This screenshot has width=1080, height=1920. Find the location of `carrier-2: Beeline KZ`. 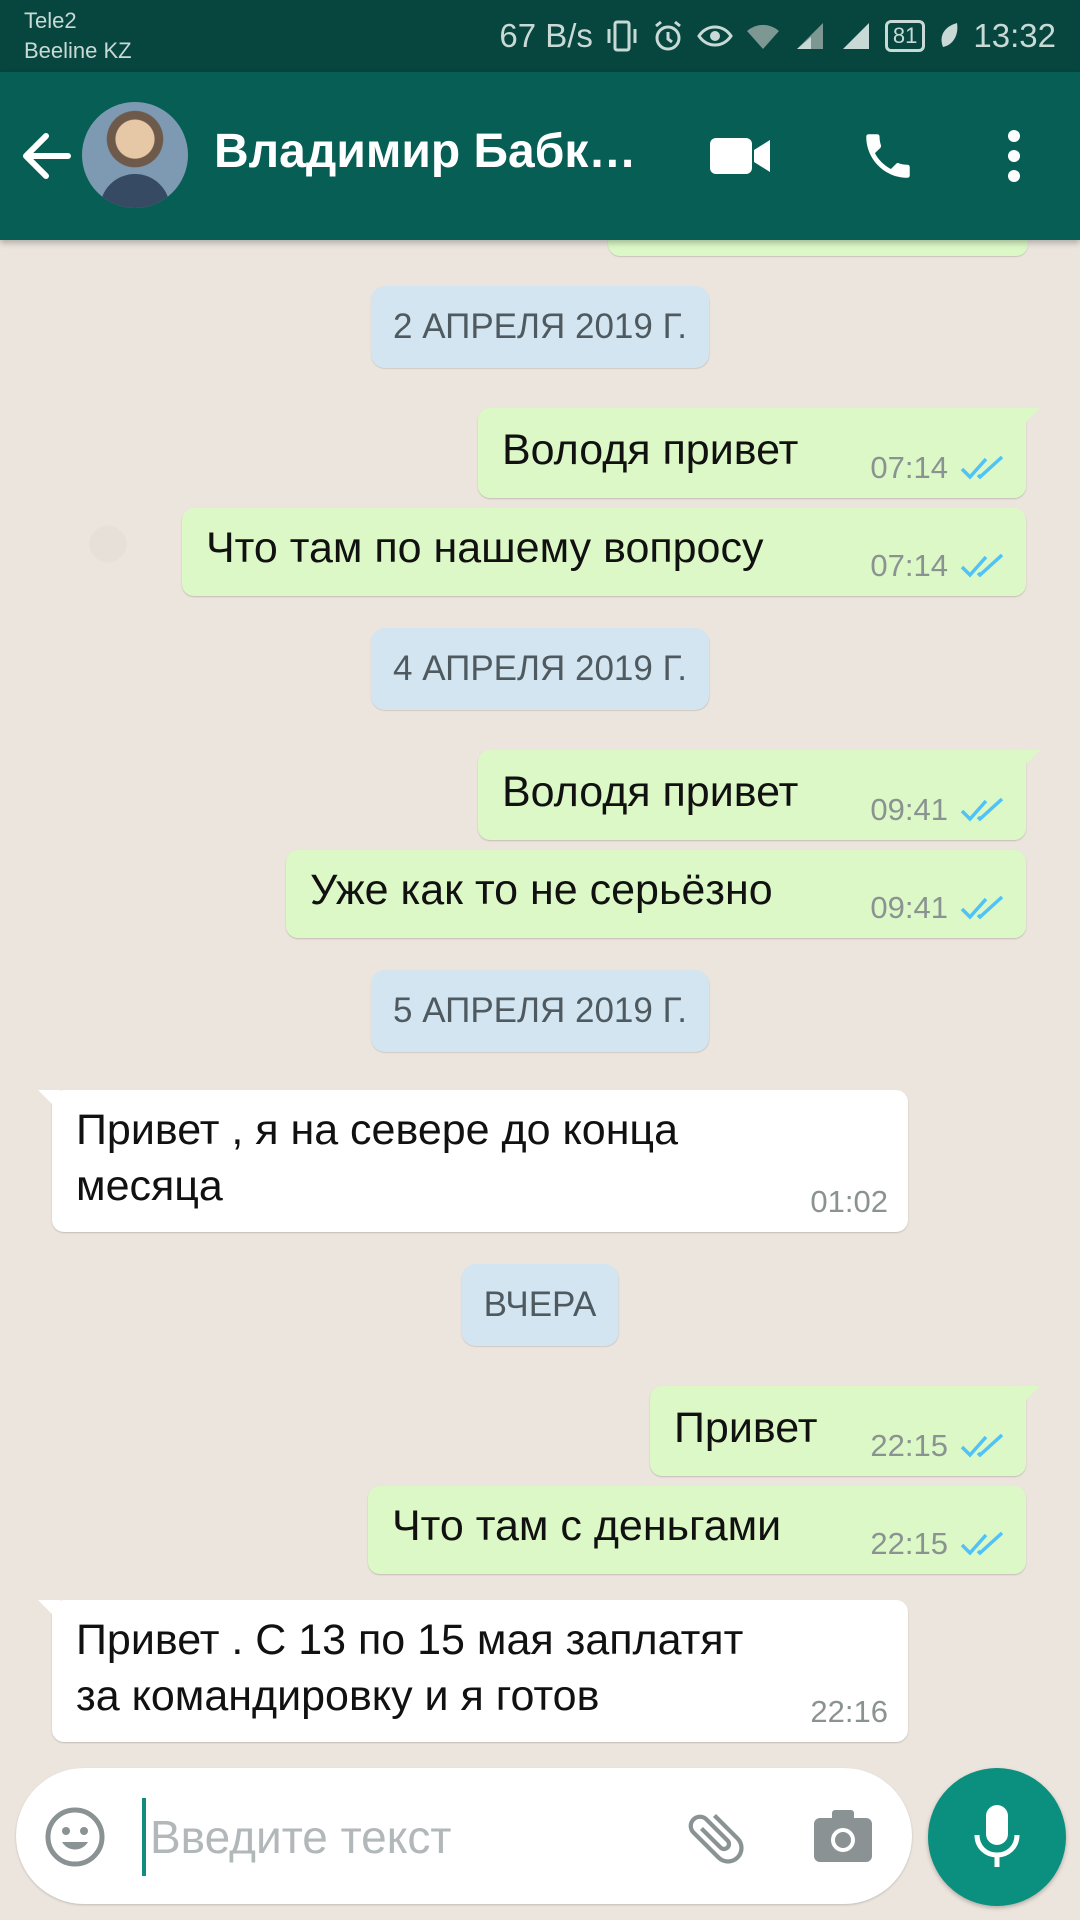

carrier-2: Beeline KZ is located at coordinates (78, 50).